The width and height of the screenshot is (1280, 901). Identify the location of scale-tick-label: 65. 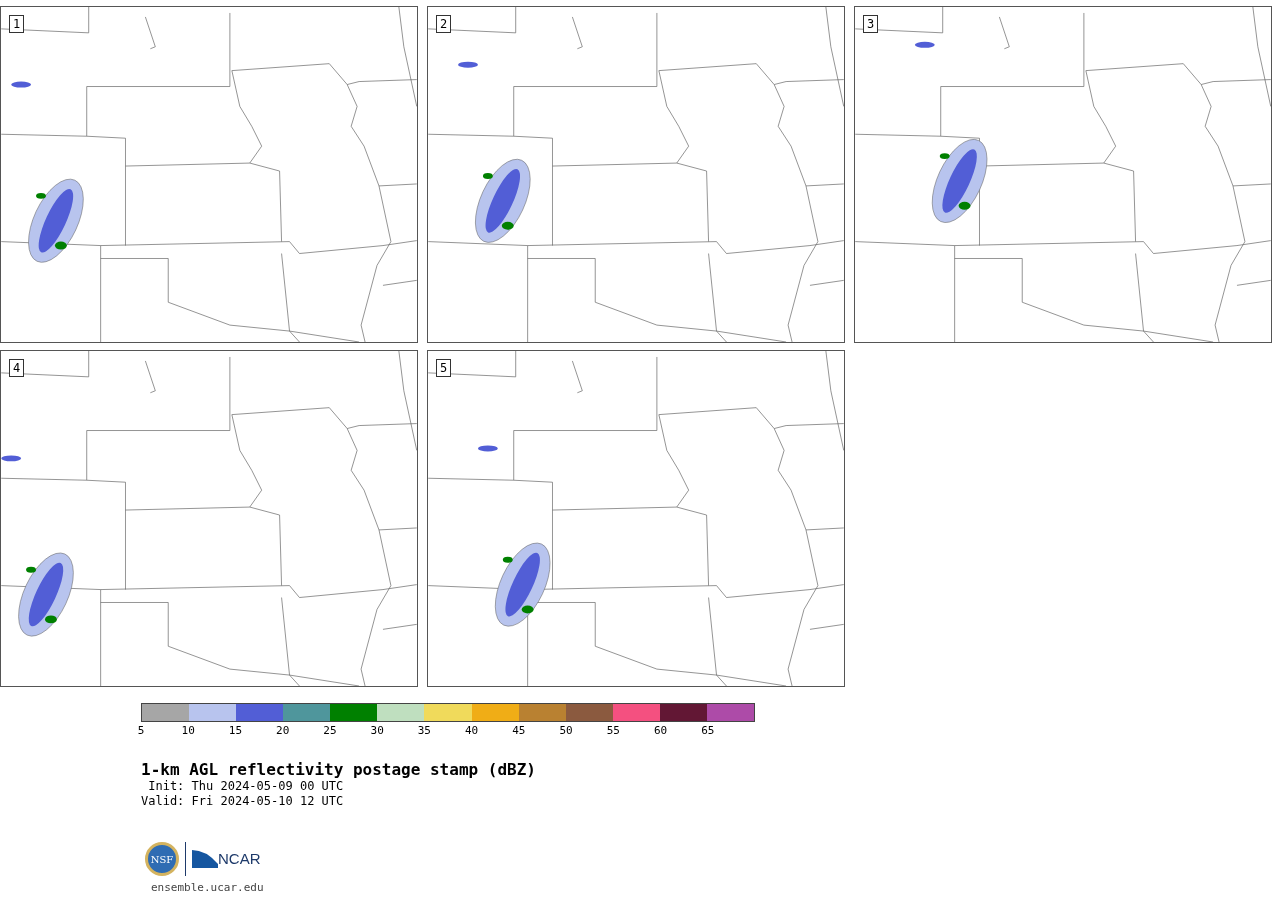
(708, 730).